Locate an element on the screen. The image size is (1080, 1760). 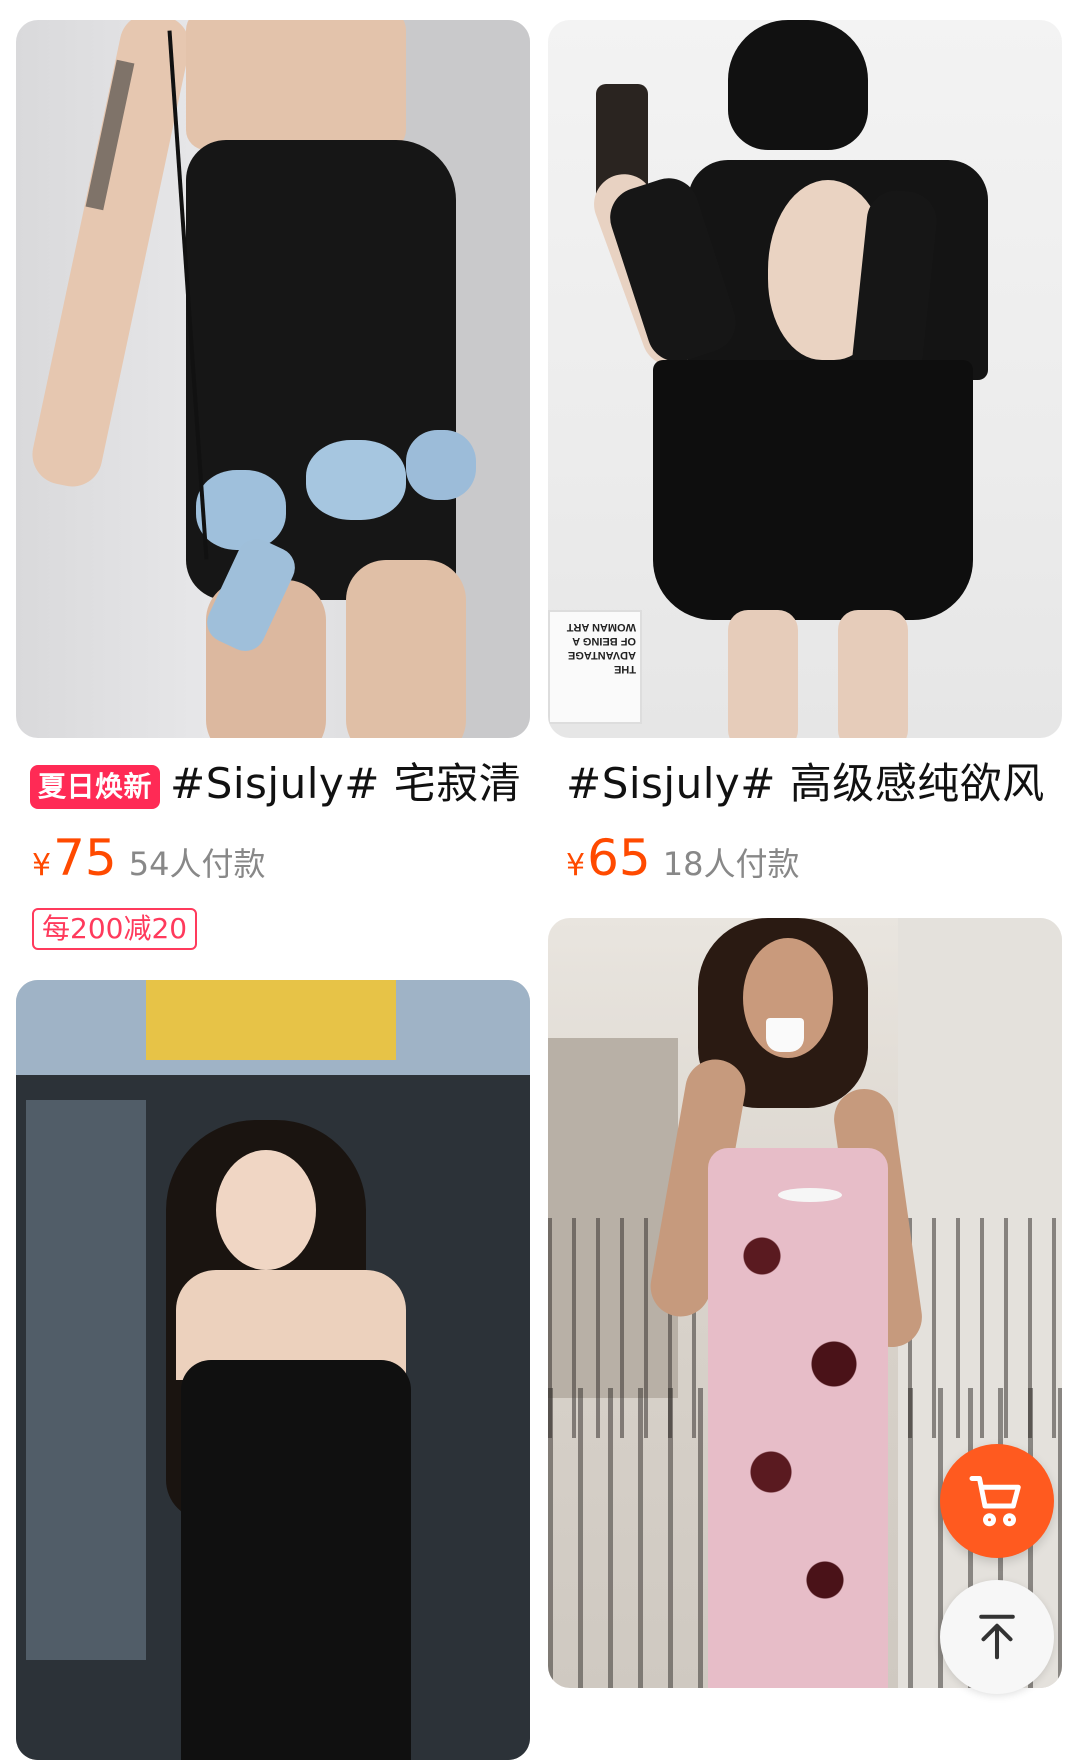
price-value: 65 is located at coordinates (619, 858).